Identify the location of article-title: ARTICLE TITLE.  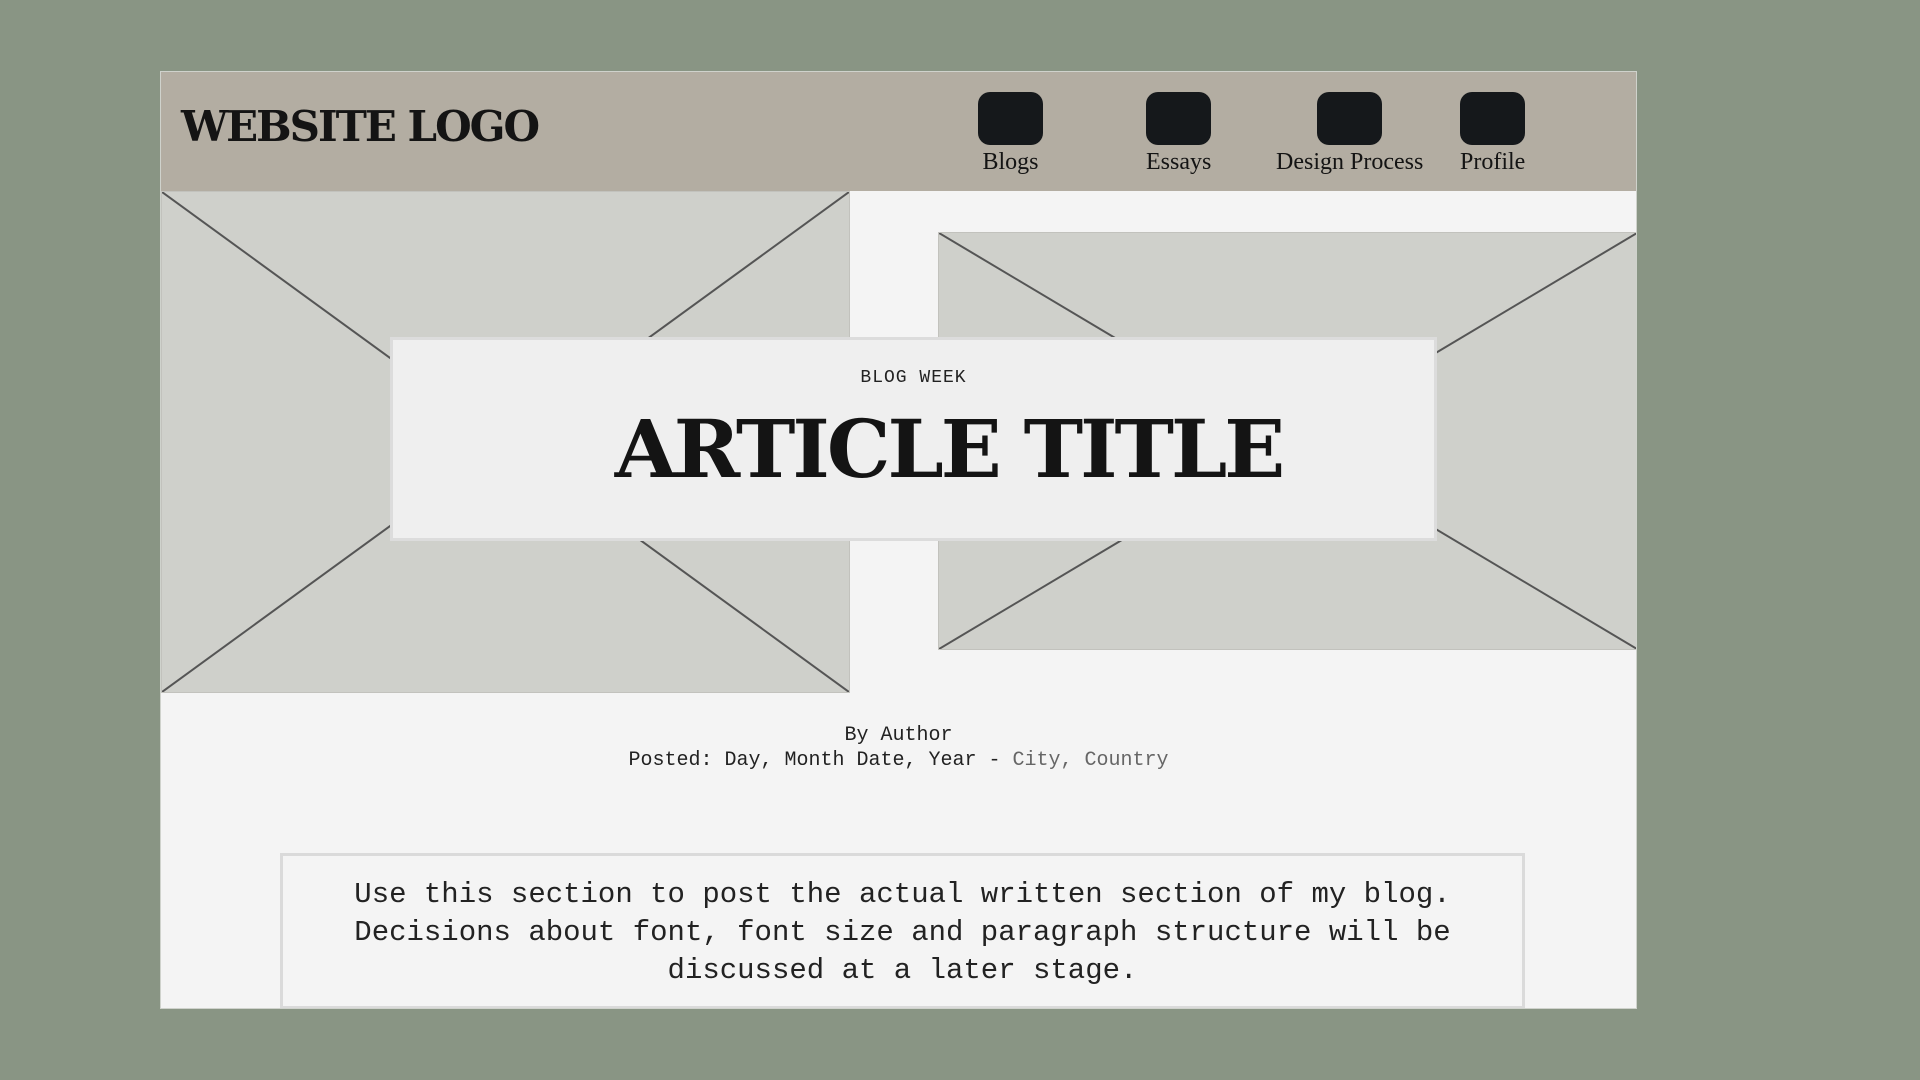
(950, 449).